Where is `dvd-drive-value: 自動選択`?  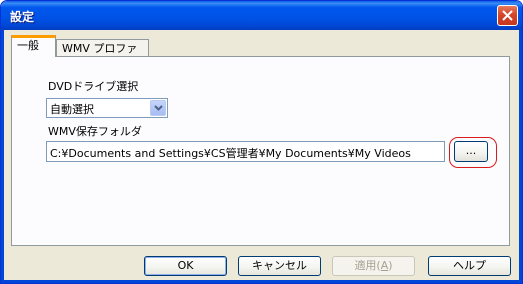
dvd-drive-value: 自動選択 is located at coordinates (72, 109).